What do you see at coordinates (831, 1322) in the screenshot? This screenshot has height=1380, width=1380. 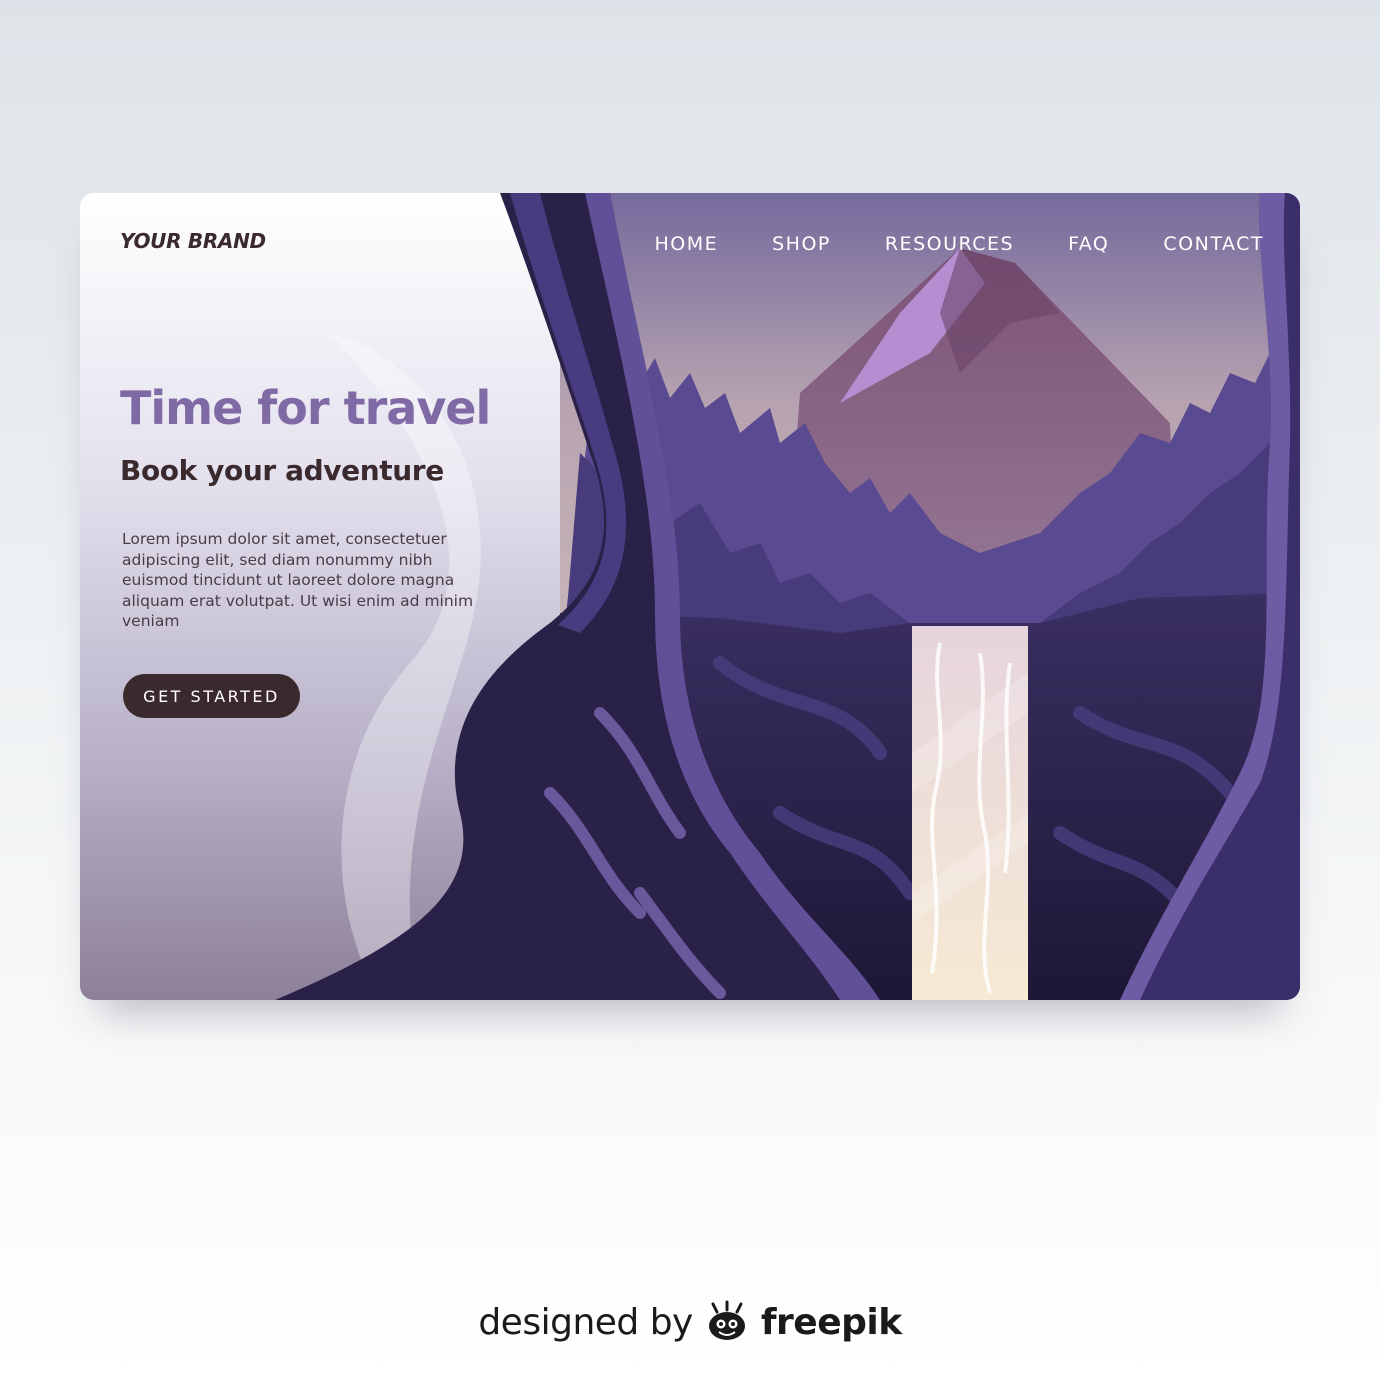 I see `credit-name: freepik` at bounding box center [831, 1322].